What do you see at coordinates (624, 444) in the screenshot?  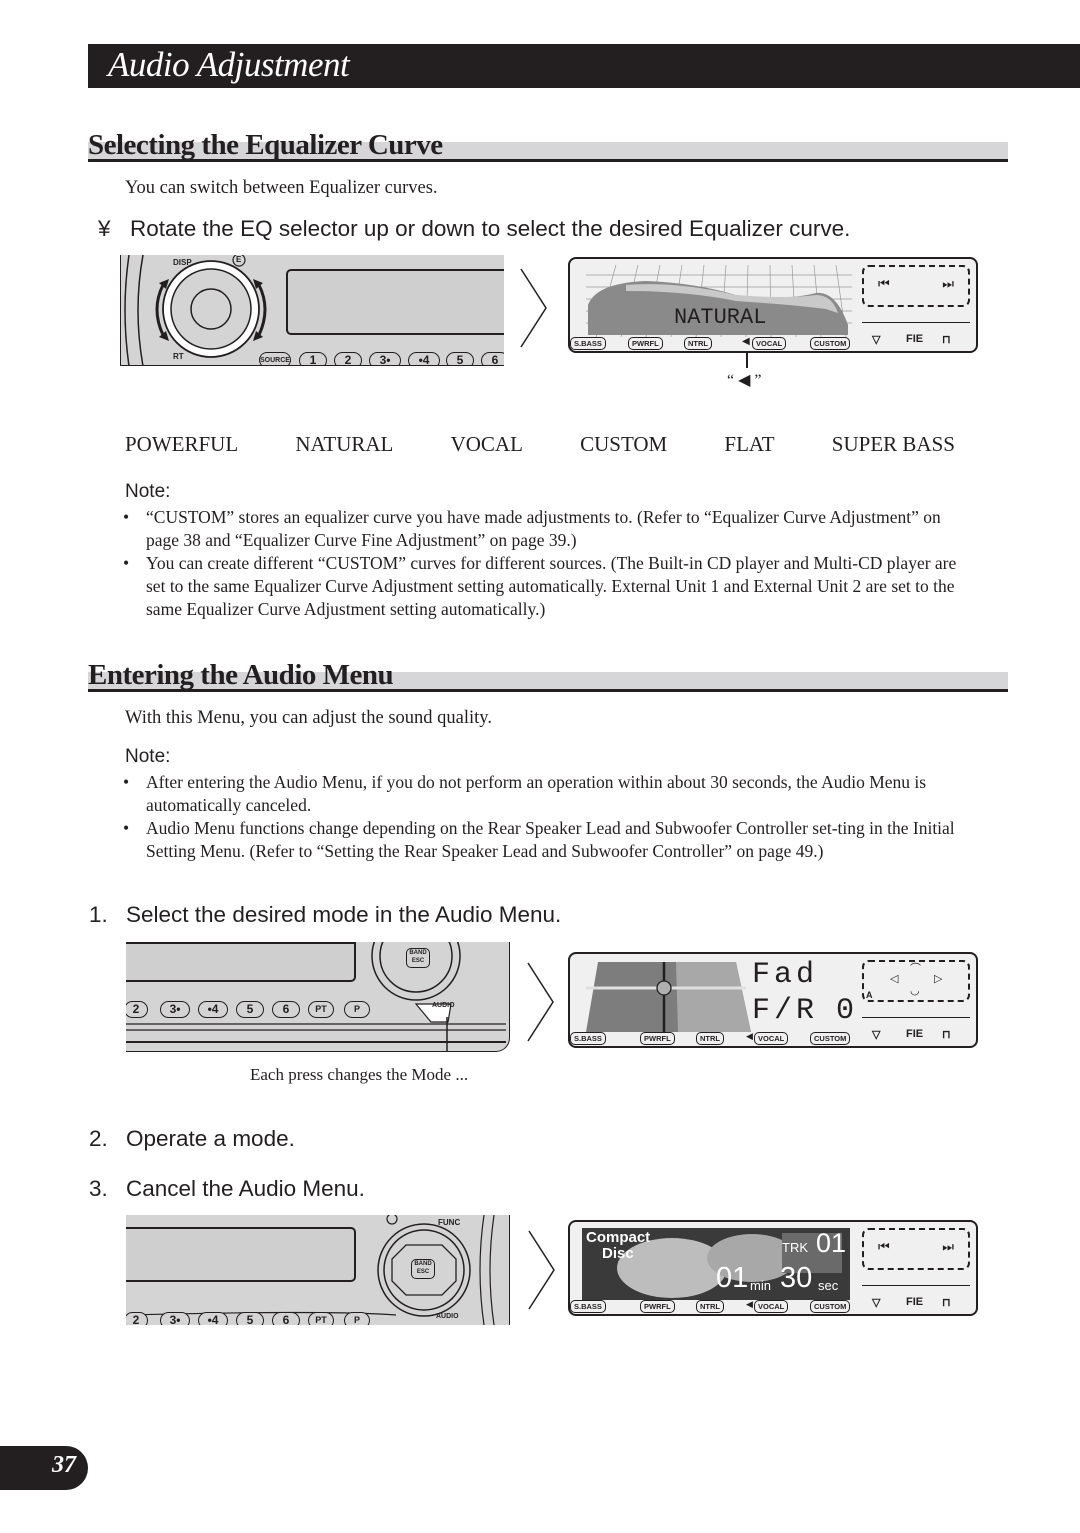 I see `eq-curve-item: CUSTOM` at bounding box center [624, 444].